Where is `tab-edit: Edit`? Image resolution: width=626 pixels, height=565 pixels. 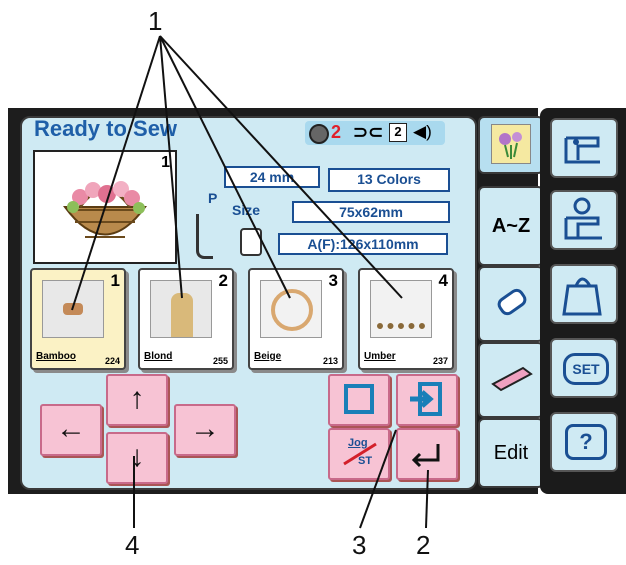 tab-edit: Edit is located at coordinates (511, 453).